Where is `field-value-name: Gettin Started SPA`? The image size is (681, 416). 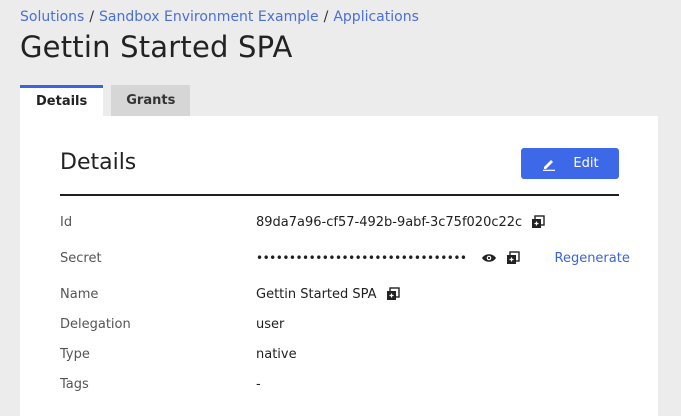 field-value-name: Gettin Started SPA is located at coordinates (316, 294).